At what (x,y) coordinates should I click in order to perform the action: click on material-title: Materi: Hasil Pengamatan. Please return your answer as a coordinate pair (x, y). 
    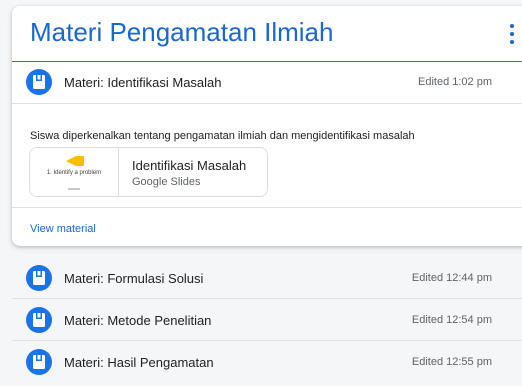
    Looking at the image, I should click on (139, 362).